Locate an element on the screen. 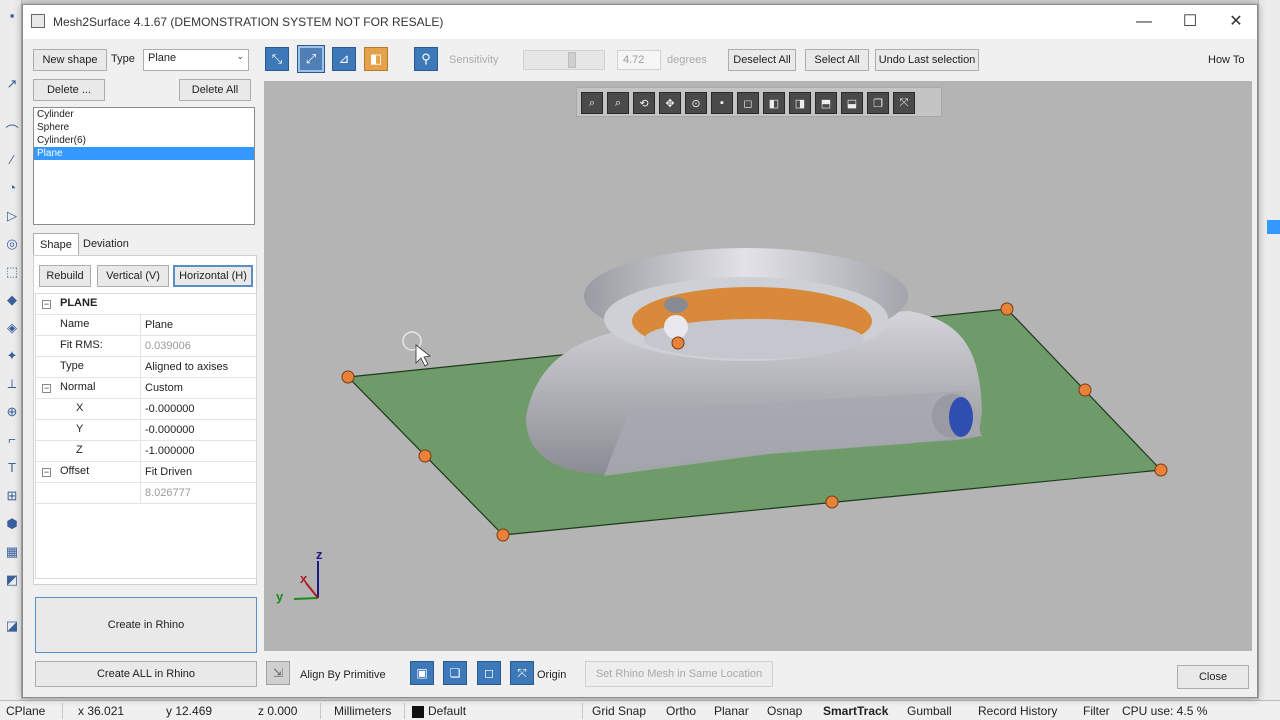 This screenshot has height=720, width=1280. view-back-icon: ❐ is located at coordinates (878, 103).